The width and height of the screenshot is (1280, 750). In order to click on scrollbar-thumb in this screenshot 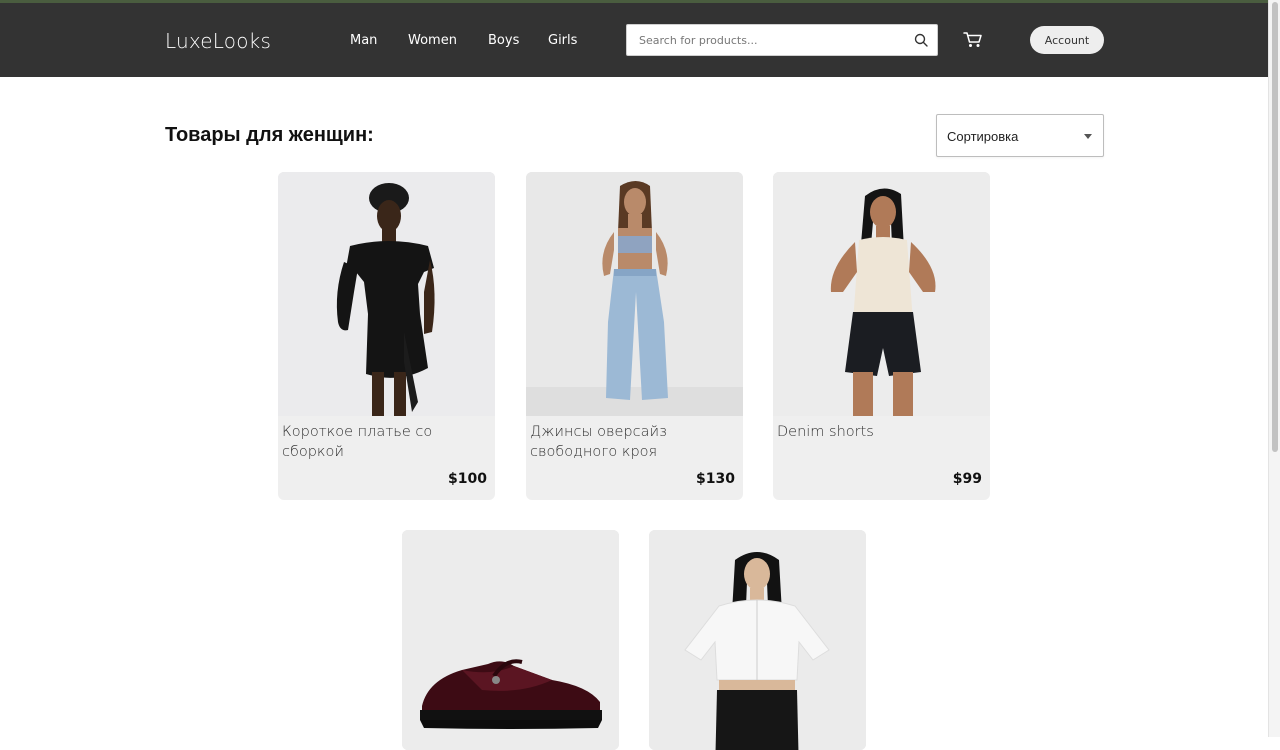, I will do `click(1275, 227)`.